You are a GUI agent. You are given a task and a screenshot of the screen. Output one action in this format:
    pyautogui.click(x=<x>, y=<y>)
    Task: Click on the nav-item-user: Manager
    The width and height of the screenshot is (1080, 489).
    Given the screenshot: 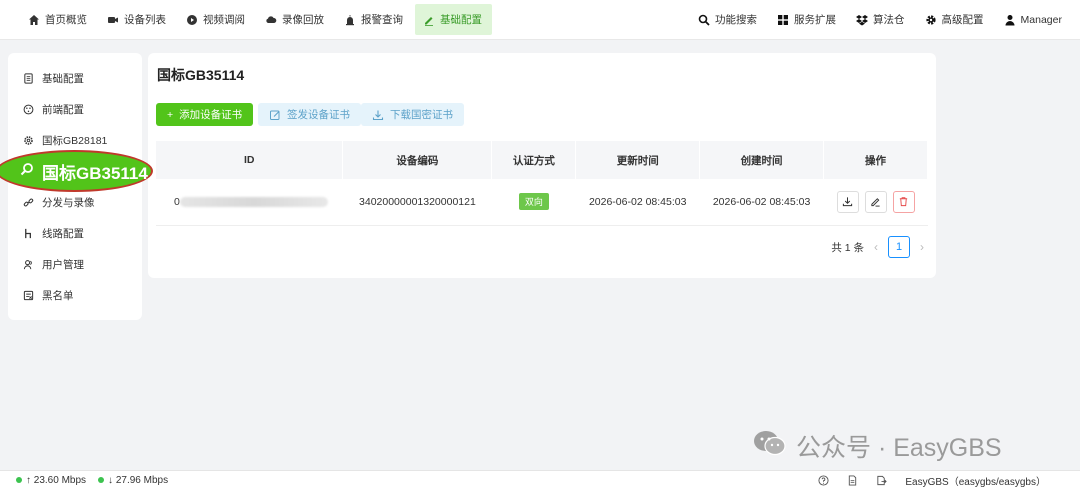 What is the action you would take?
    pyautogui.click(x=1033, y=19)
    